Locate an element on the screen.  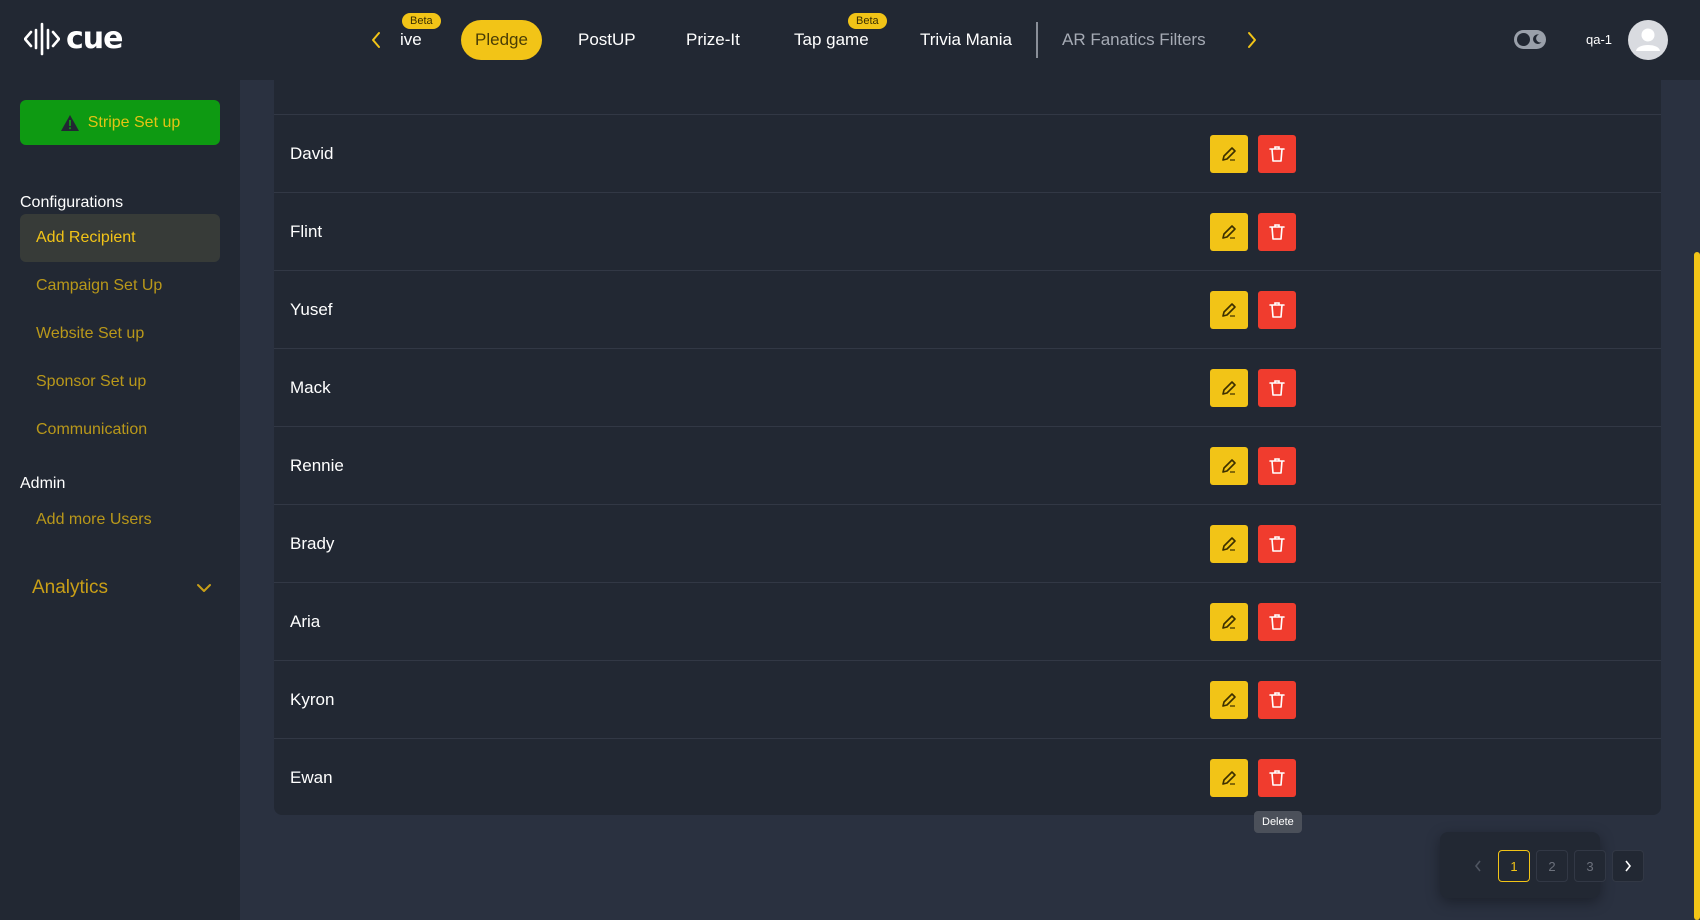
tab-pledge: Pledge is located at coordinates (501, 40).